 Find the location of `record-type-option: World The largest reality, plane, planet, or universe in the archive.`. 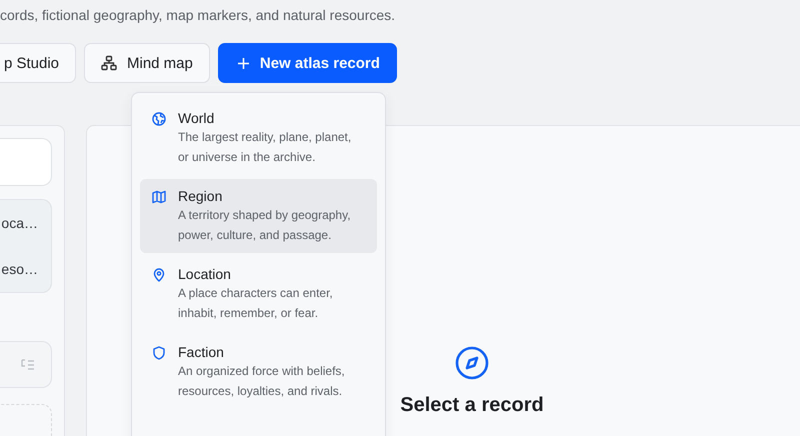

record-type-option: World The largest reality, plane, planet, or universe in the archive. is located at coordinates (258, 138).